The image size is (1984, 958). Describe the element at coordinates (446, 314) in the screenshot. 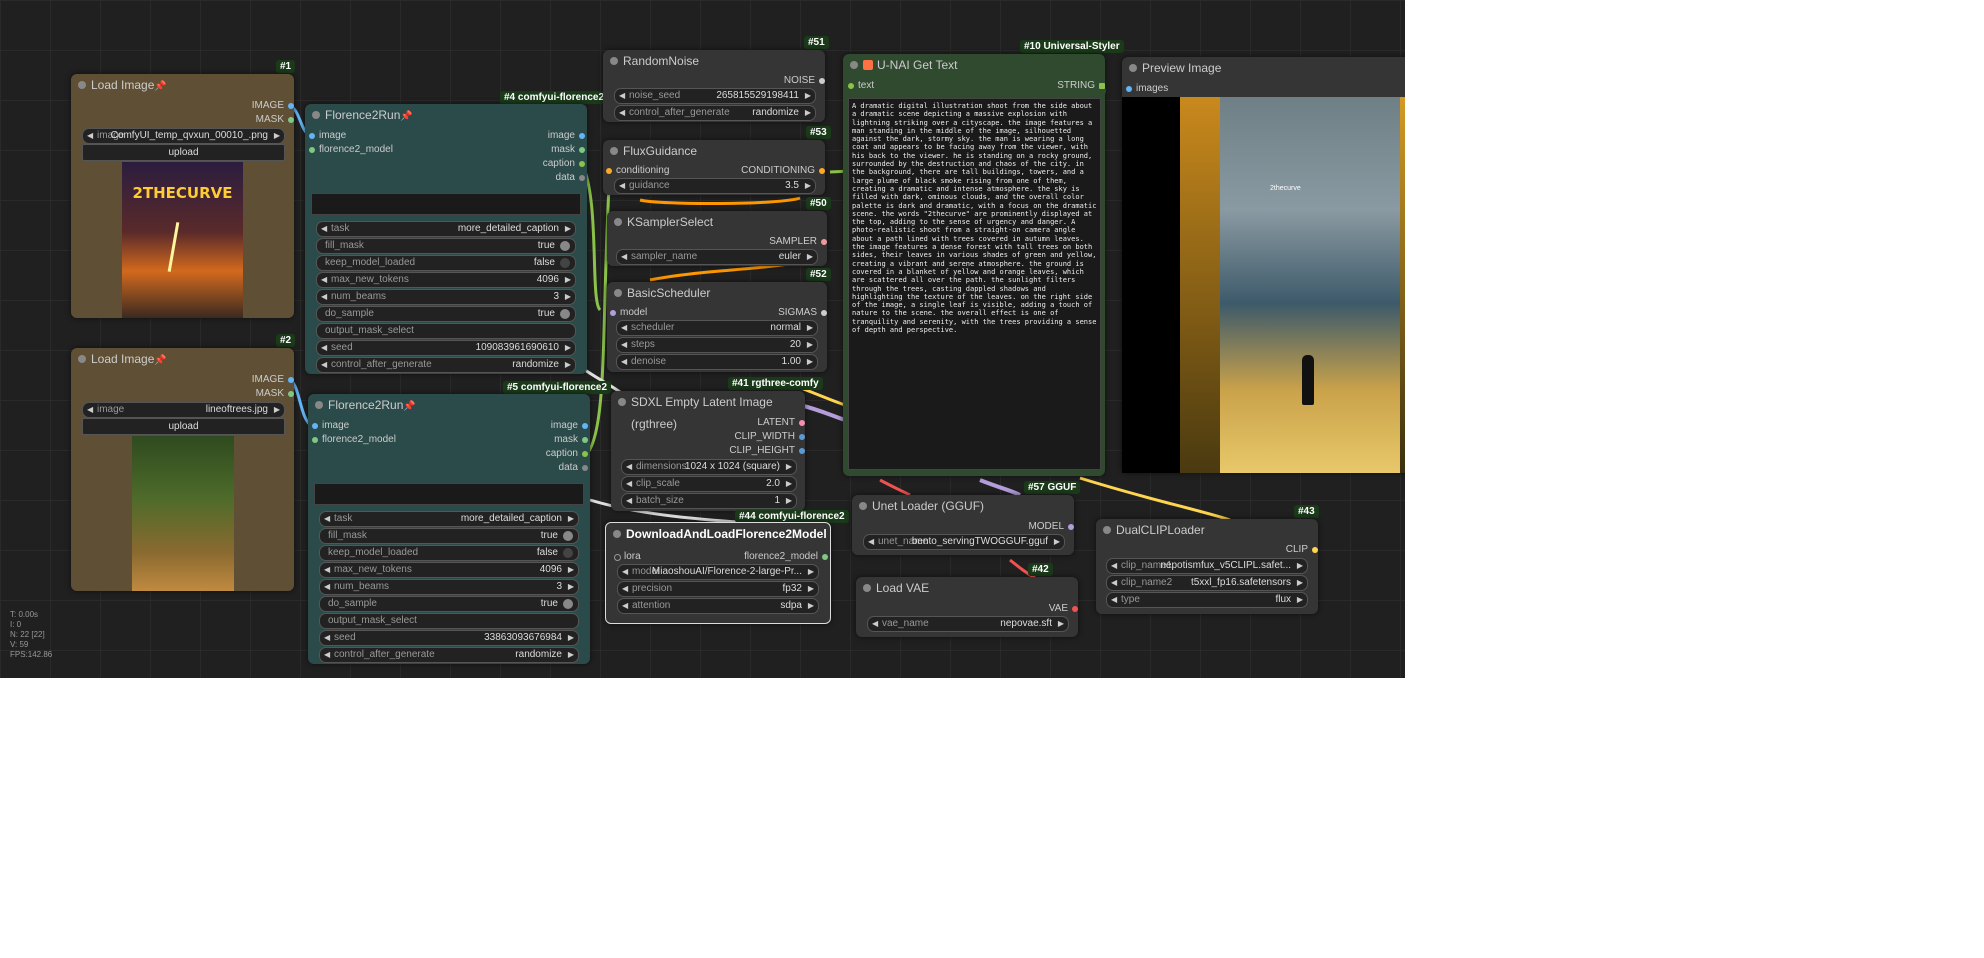

I see `do-sample-toggle: do_sample true` at that location.